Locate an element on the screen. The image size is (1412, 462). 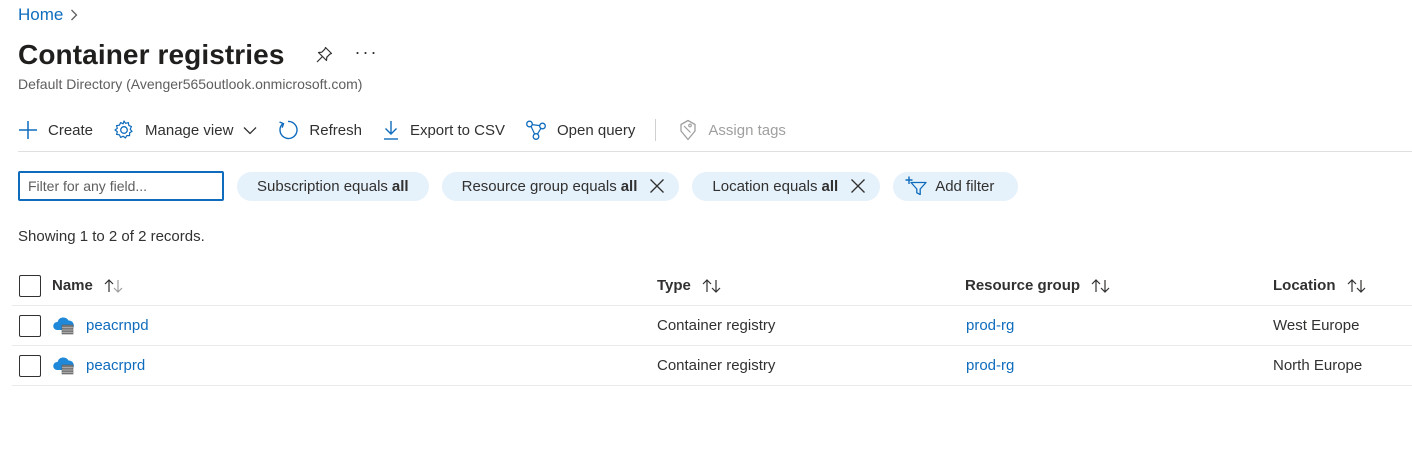
select-all-checkbox is located at coordinates (30, 285).